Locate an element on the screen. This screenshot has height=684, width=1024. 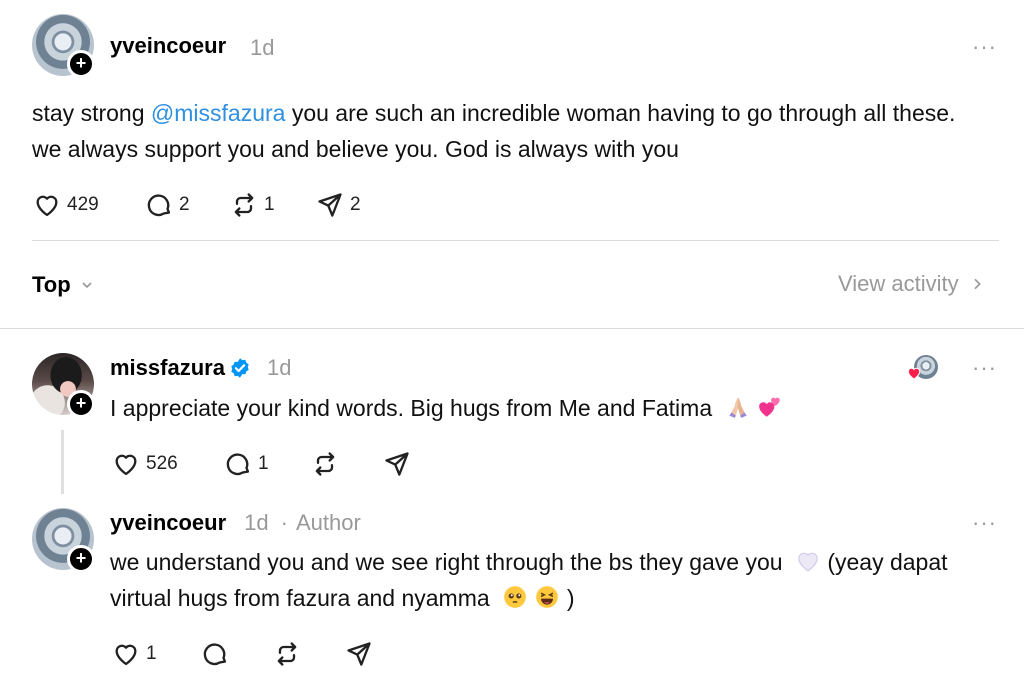
reply-count: 1 is located at coordinates (263, 463).